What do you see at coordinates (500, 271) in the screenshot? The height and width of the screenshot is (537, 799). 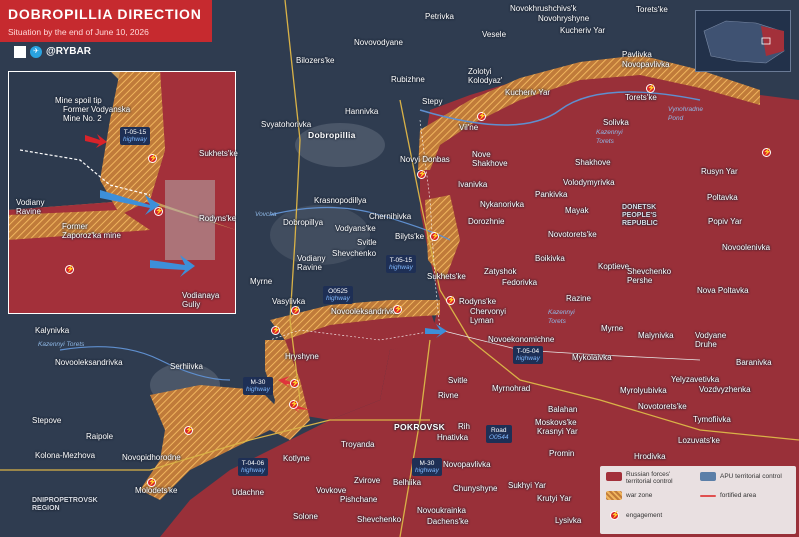 I see `label-zatyshok: Zatyshok` at bounding box center [500, 271].